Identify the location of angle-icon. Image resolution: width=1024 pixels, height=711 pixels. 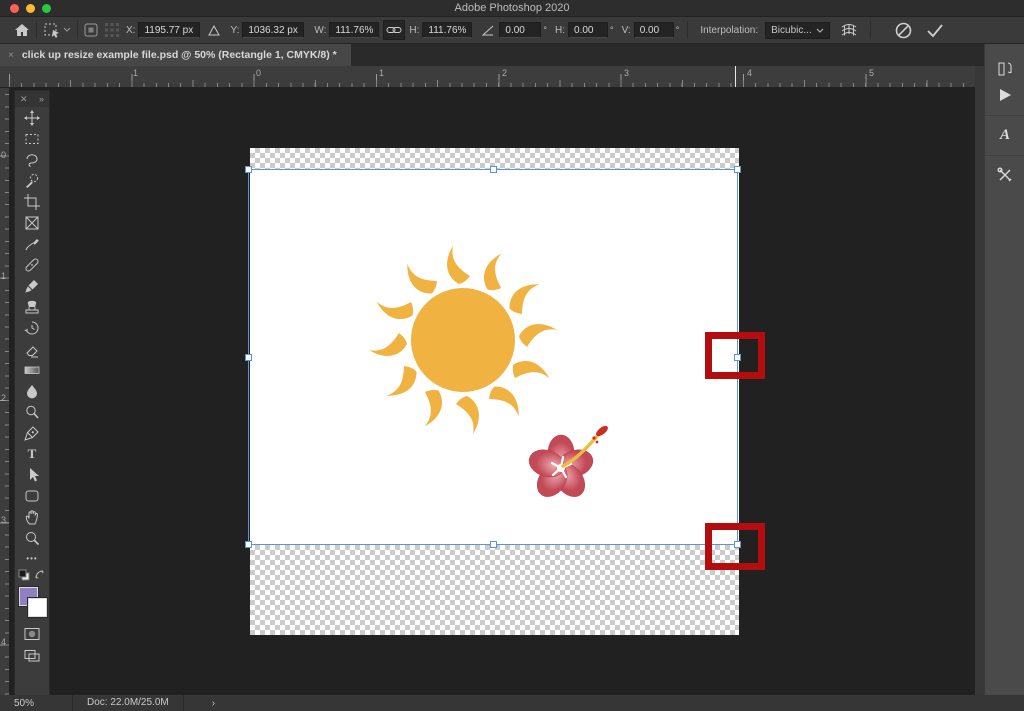
(488, 30).